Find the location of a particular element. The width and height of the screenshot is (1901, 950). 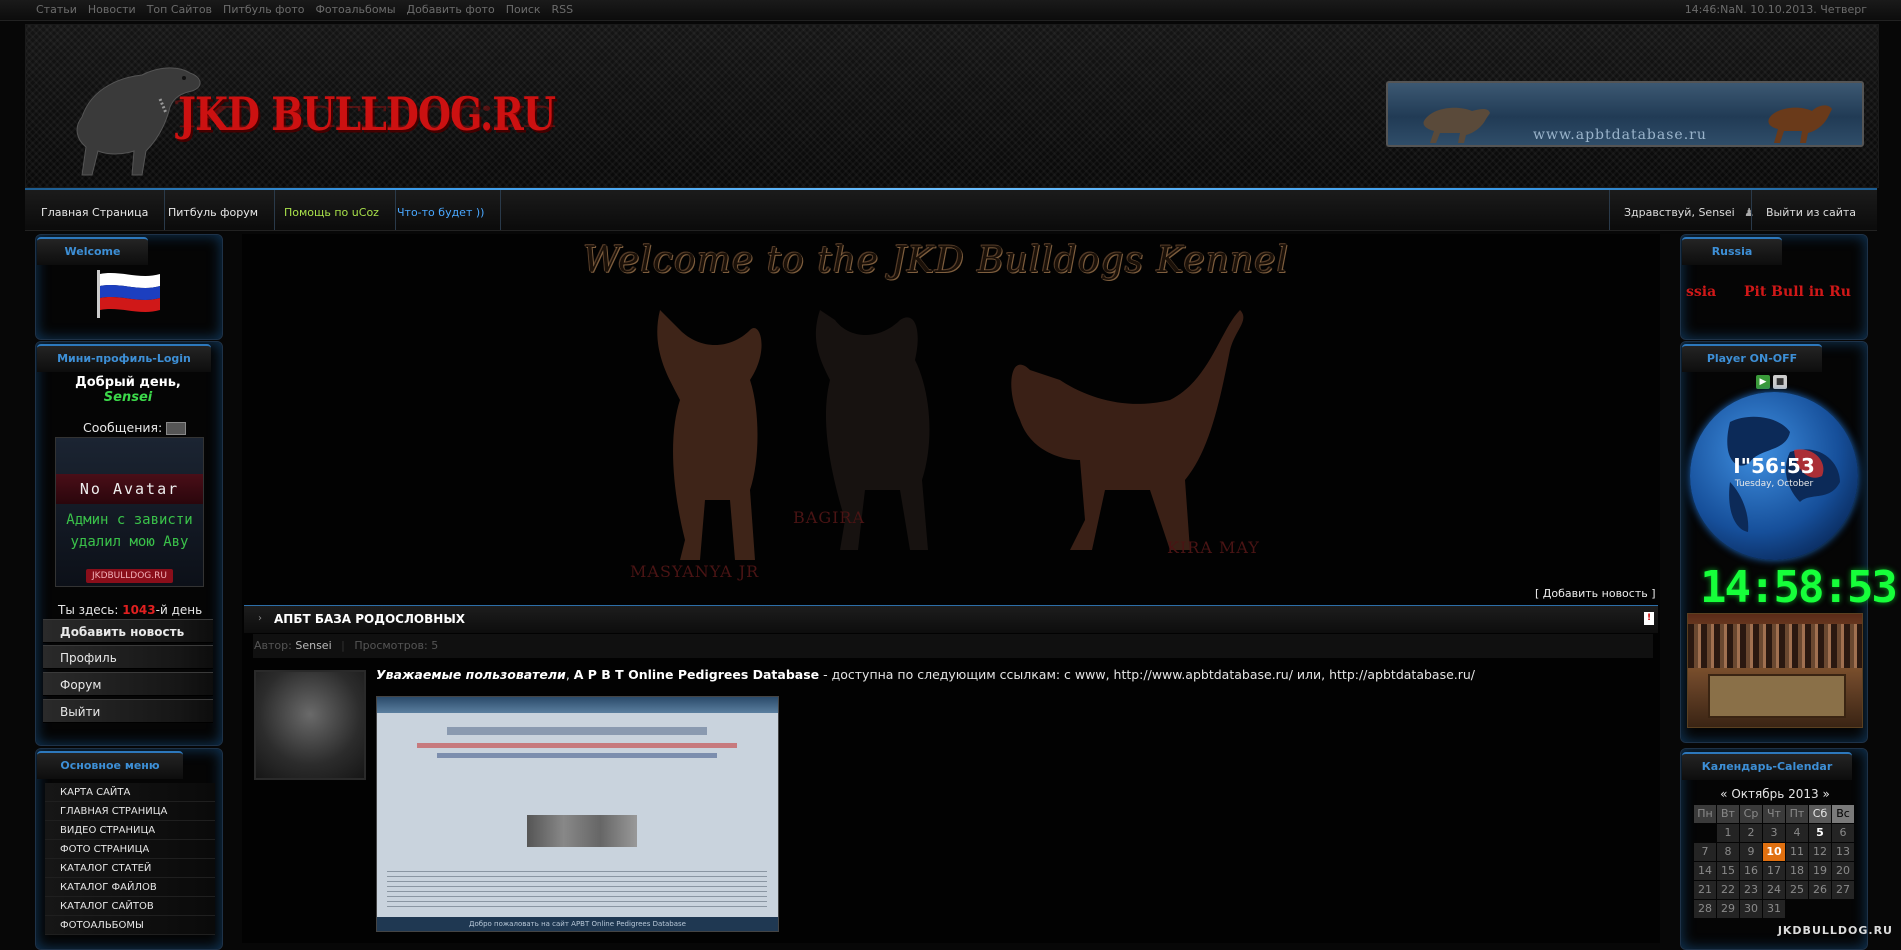

calendar-day: 15 is located at coordinates (1728, 871).